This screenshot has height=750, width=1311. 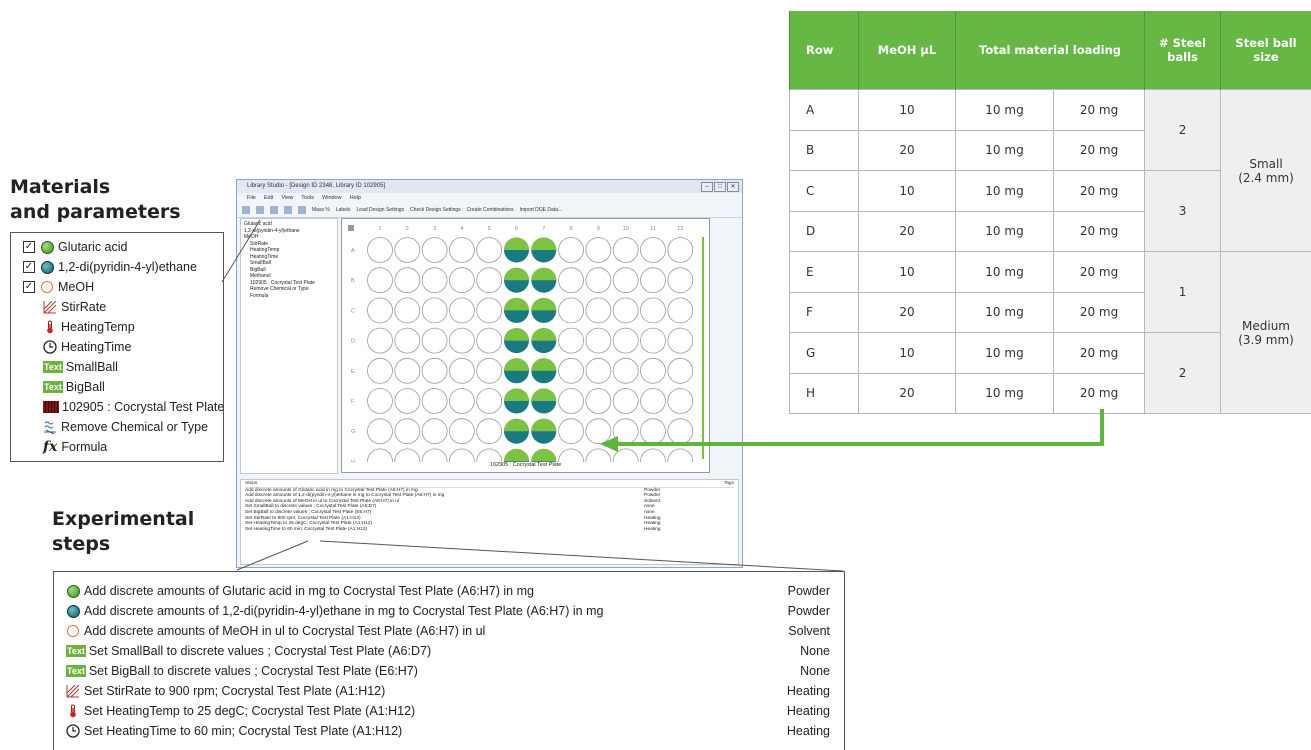 I want to click on minimize-icon: –, so click(x=707, y=187).